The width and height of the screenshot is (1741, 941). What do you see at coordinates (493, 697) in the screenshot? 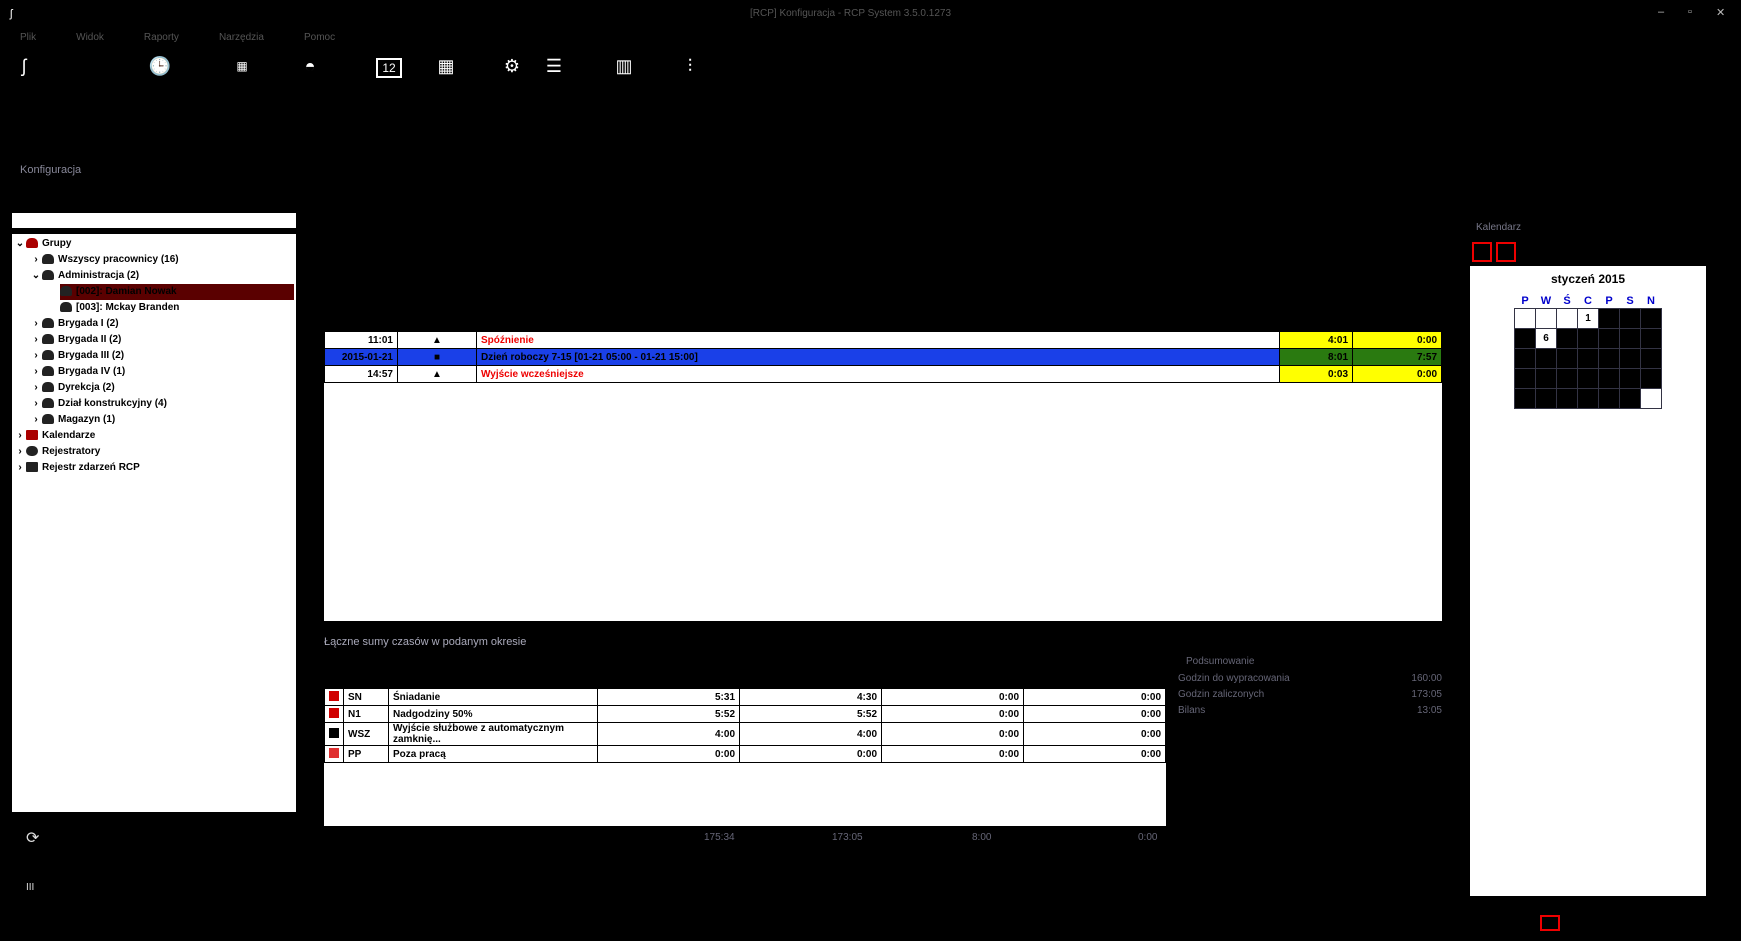
I see `name-cell: Śniadanie` at bounding box center [493, 697].